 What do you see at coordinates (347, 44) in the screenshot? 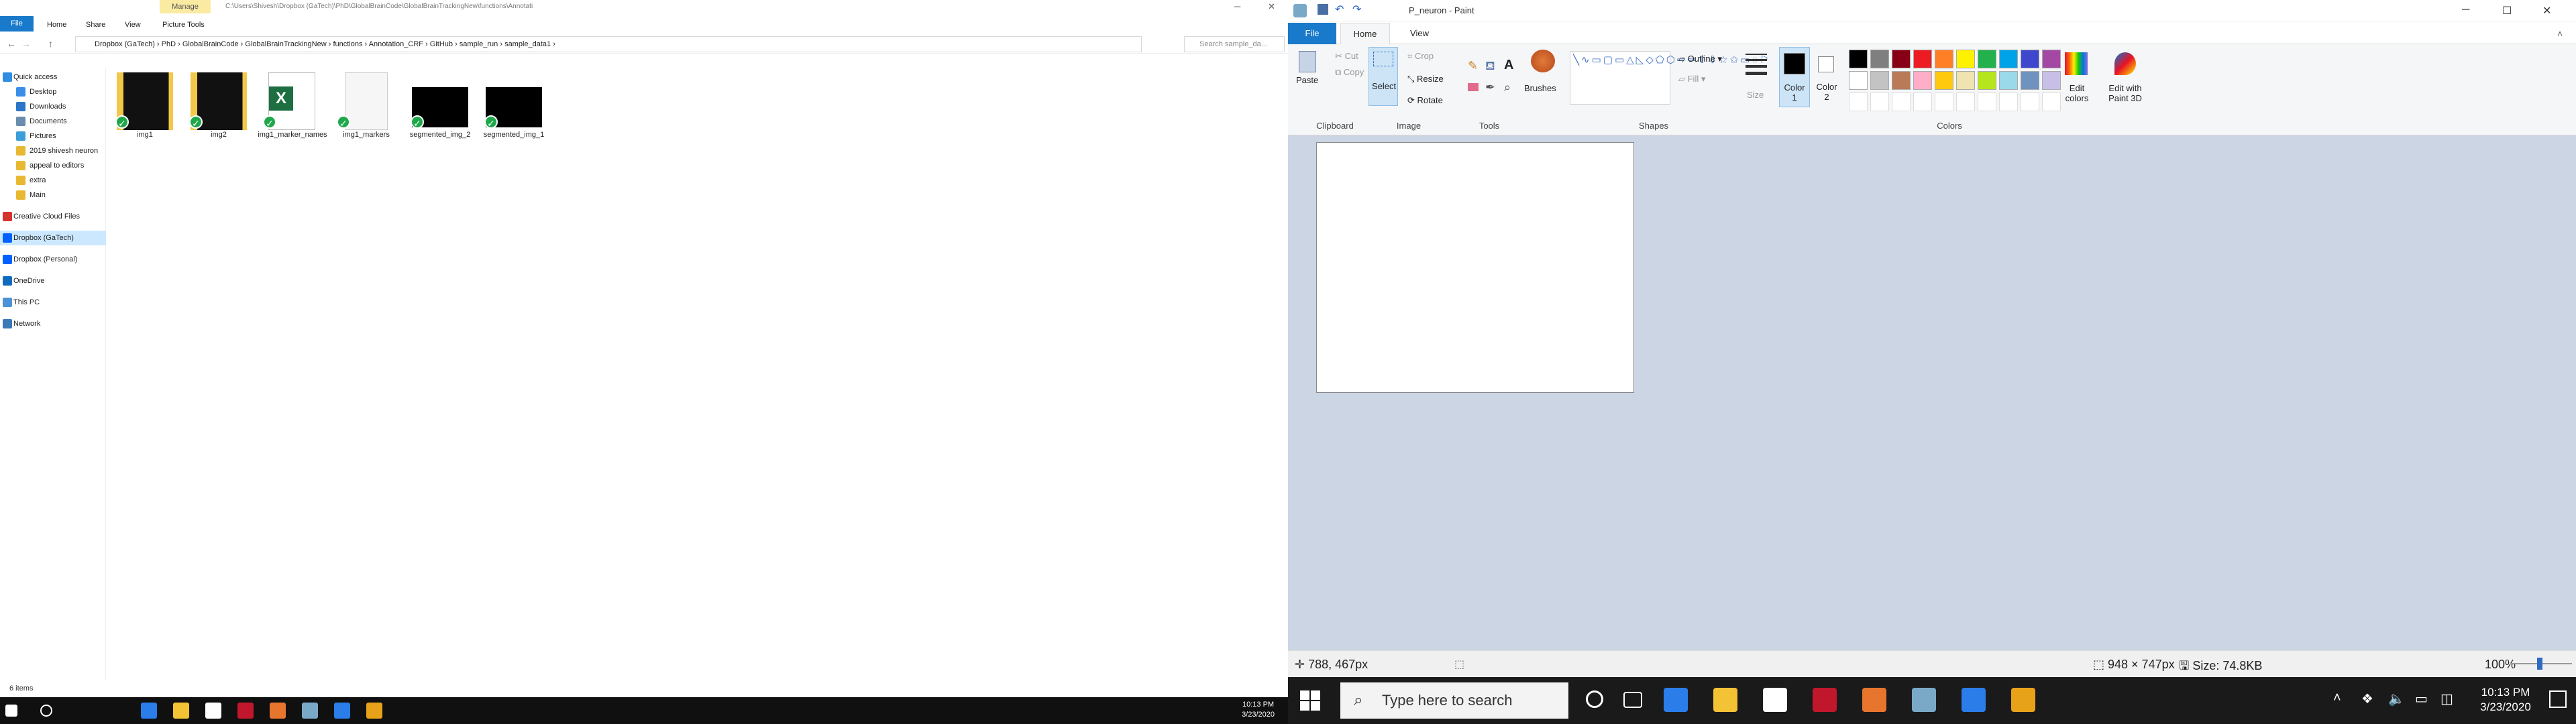
I see `breadcrumb-item: functions` at bounding box center [347, 44].